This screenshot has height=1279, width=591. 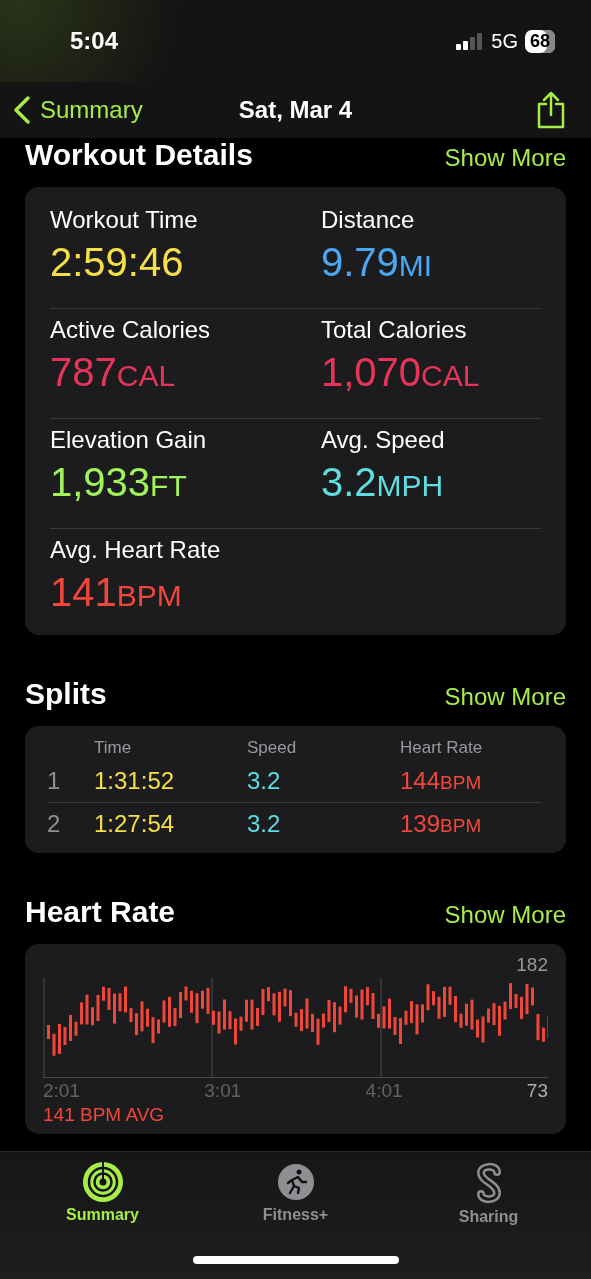 What do you see at coordinates (54, 824) in the screenshot?
I see `split-number: 2` at bounding box center [54, 824].